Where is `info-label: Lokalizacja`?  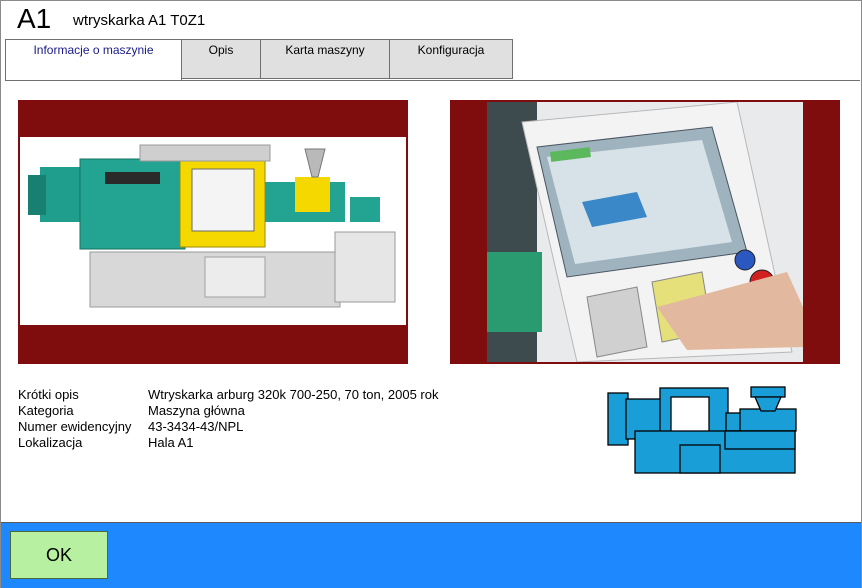 info-label: Lokalizacja is located at coordinates (50, 442).